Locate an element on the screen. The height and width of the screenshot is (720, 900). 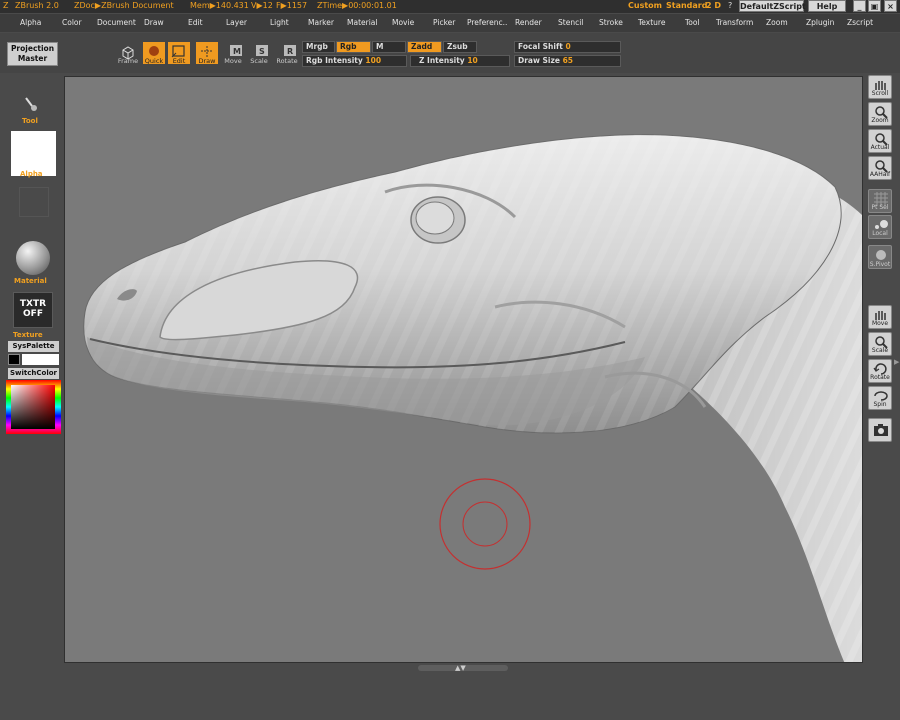
rgb-intensity-value: 100 is located at coordinates (373, 60).